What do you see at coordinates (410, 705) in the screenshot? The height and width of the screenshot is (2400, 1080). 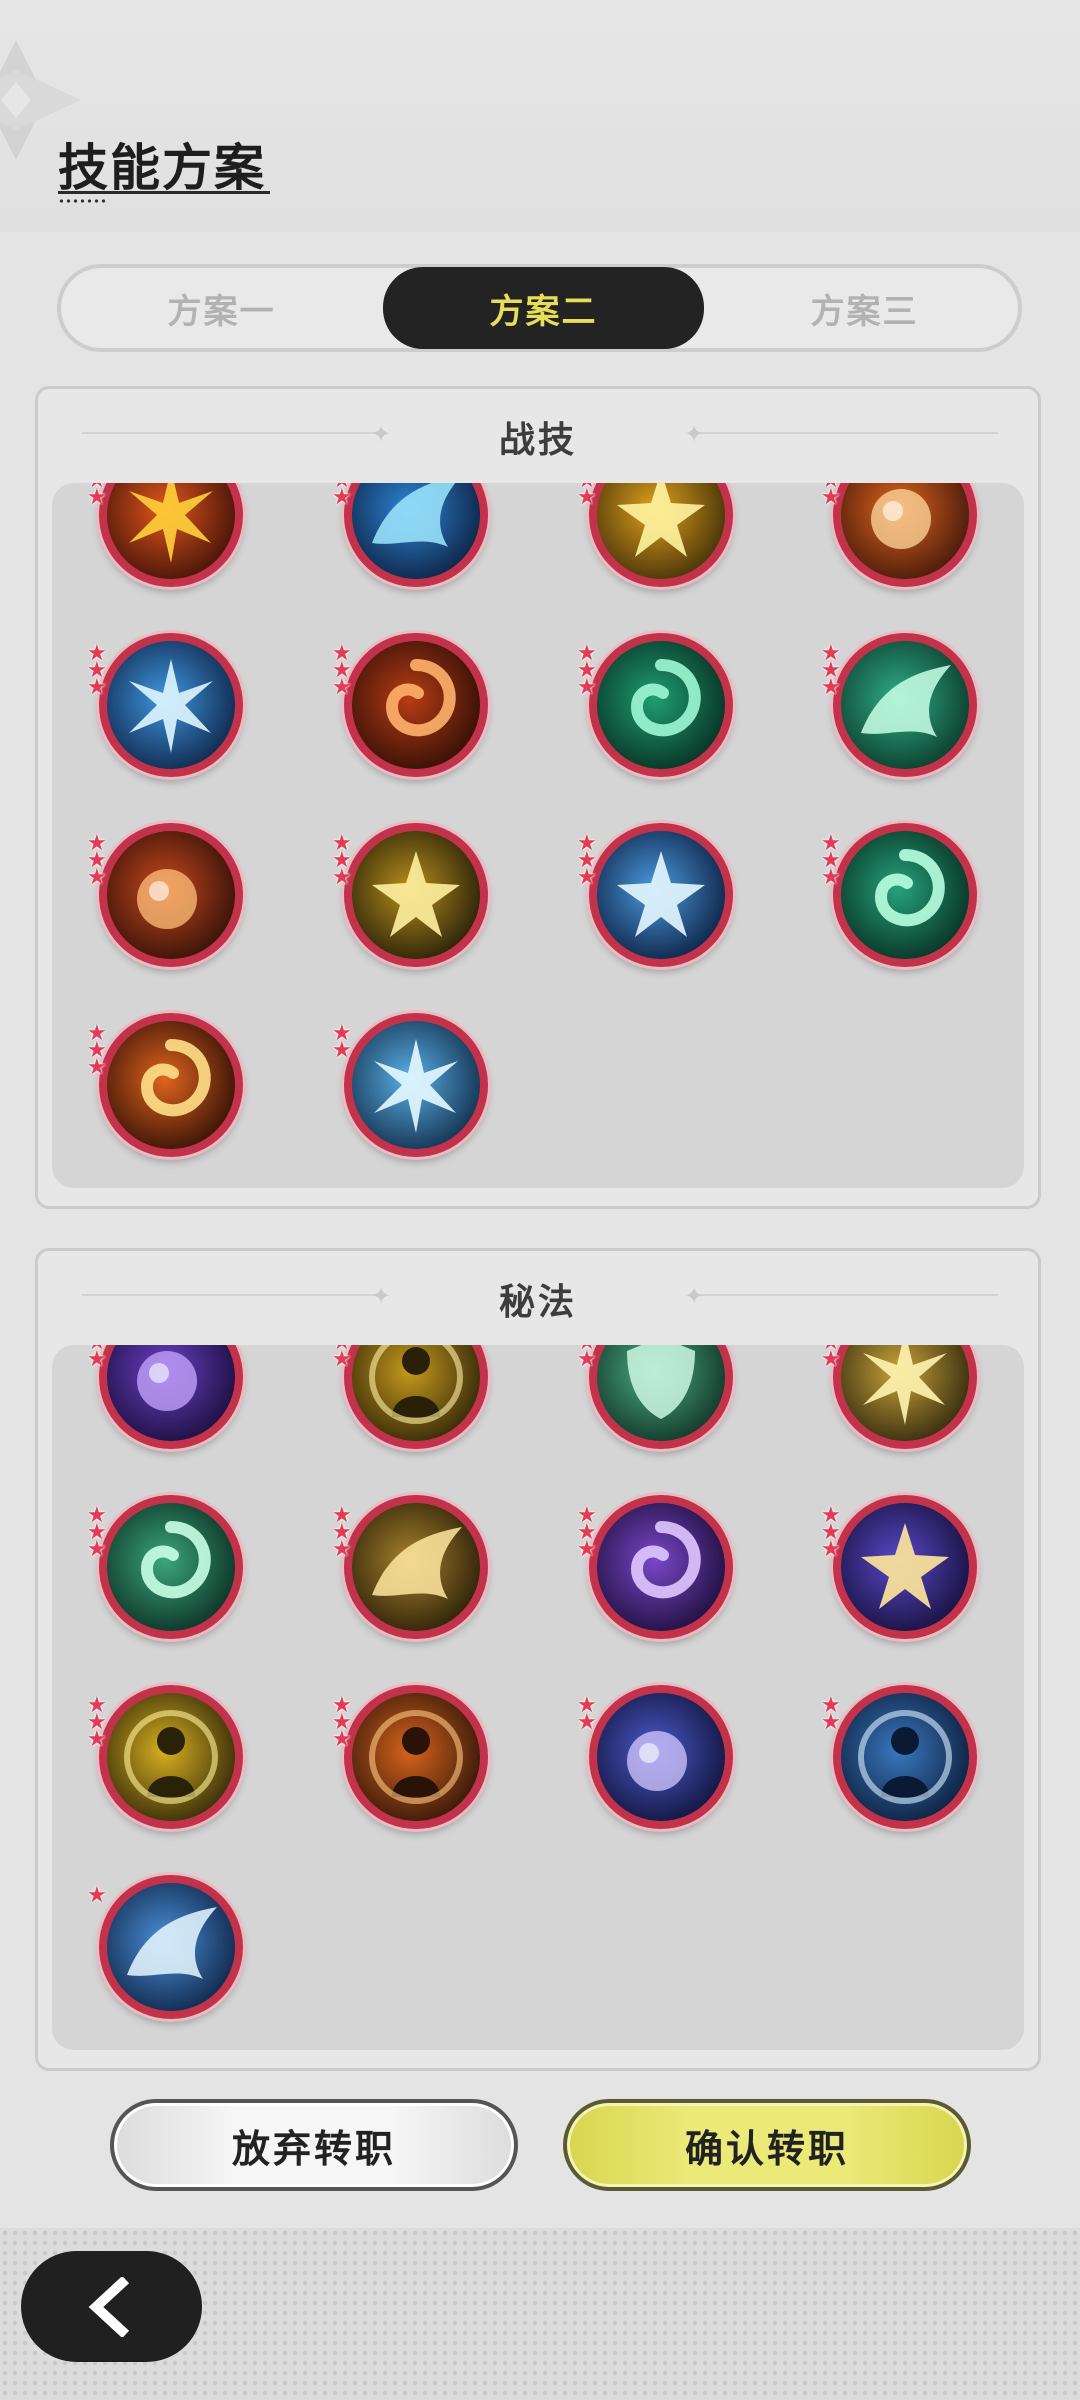 I see `fire-swirl-icon: ★ ★ ★` at bounding box center [410, 705].